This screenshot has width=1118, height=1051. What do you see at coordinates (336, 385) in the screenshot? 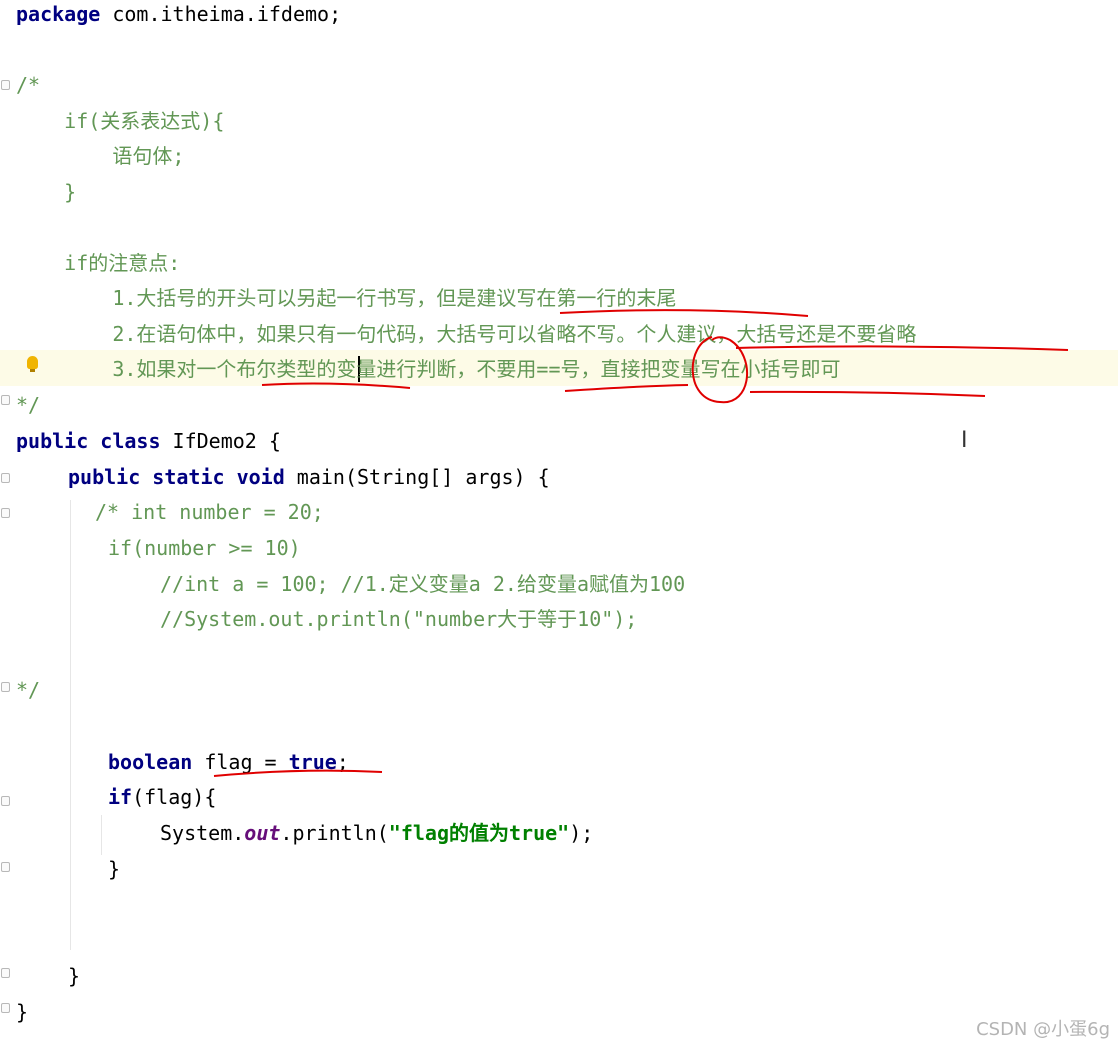
I see `underline-bool-type` at bounding box center [336, 385].